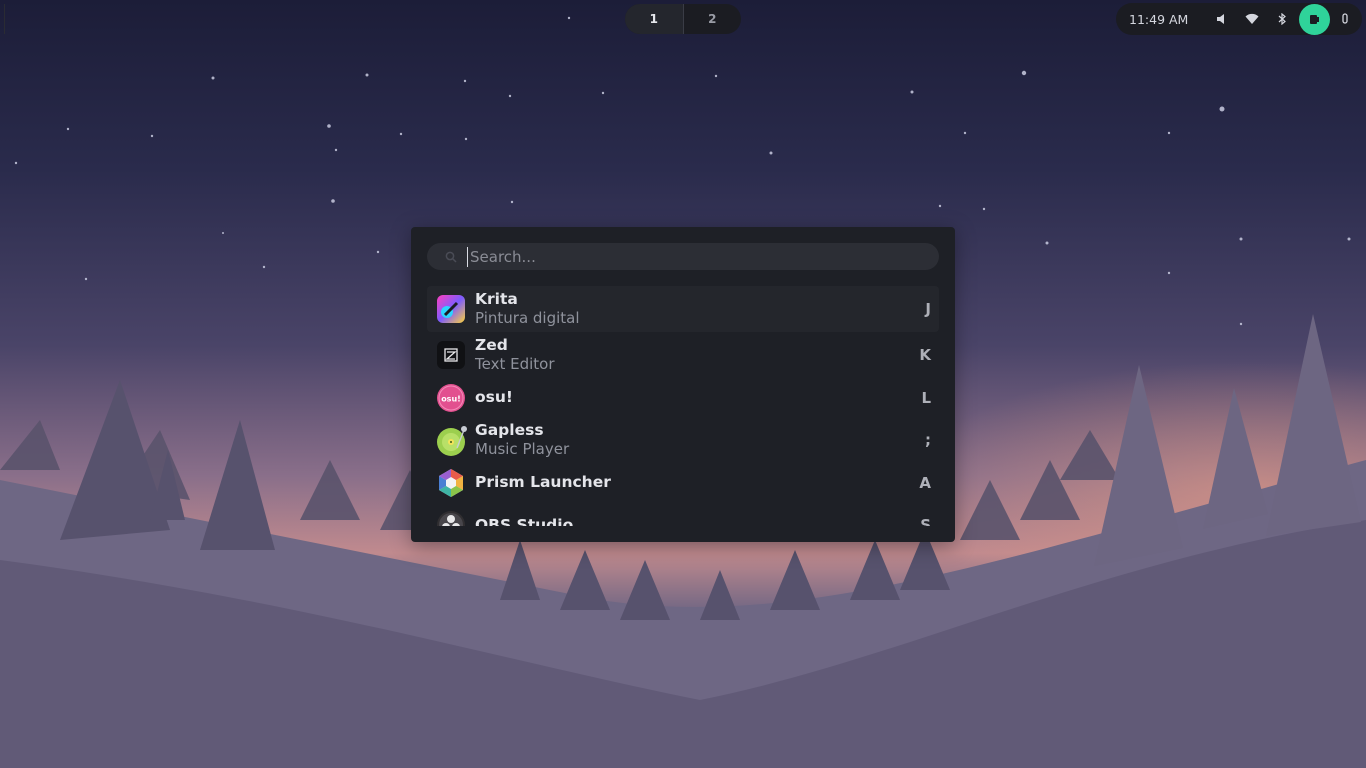 The image size is (1366, 768). Describe the element at coordinates (928, 309) in the screenshot. I see `shortcut-key: J` at that location.